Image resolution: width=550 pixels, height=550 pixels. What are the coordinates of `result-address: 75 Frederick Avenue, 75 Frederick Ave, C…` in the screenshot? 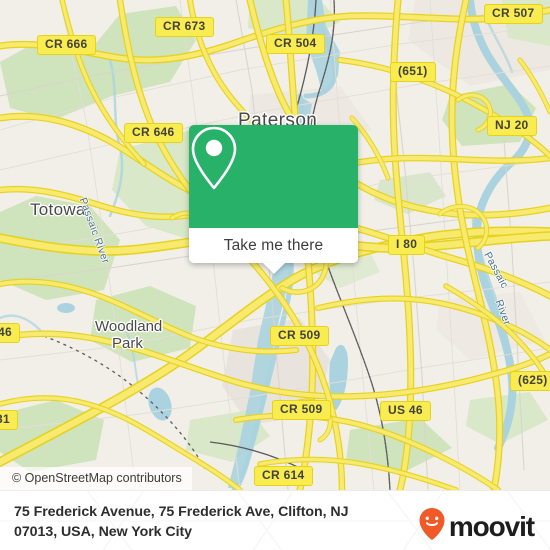 It's located at (206, 522).